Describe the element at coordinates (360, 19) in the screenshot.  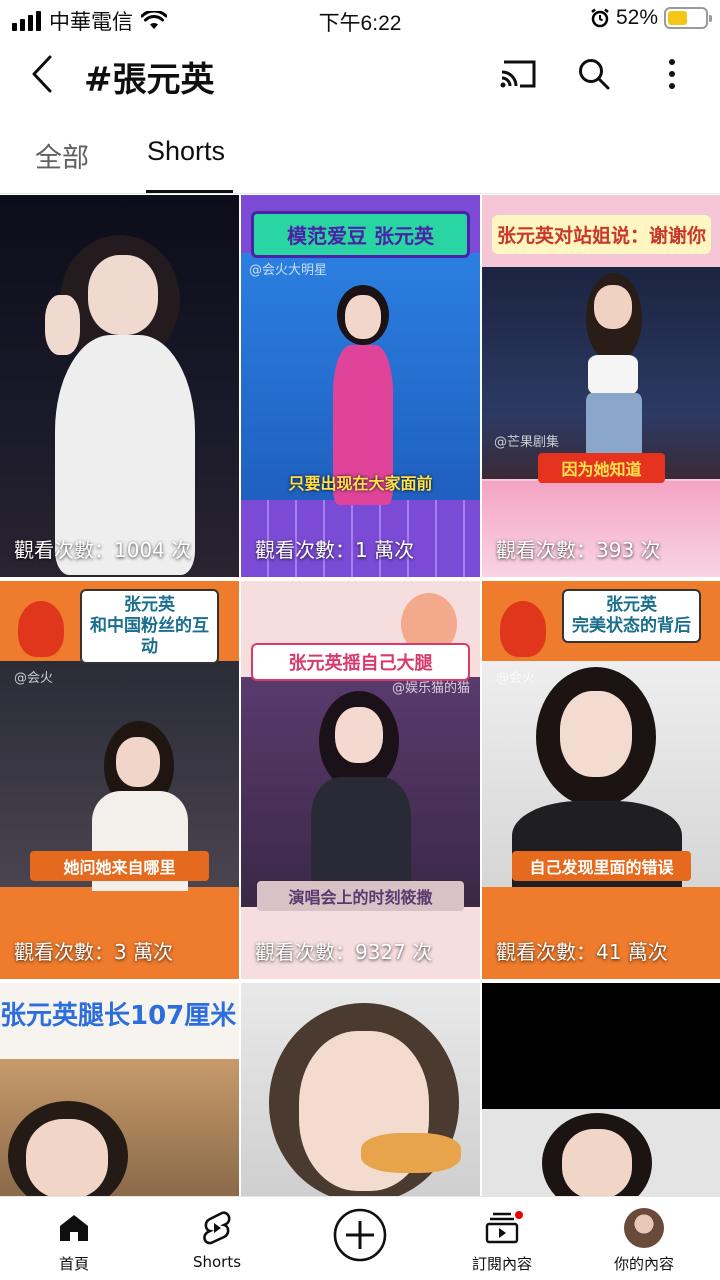
I see `status-bar: 中華電信 下午6:22 52%` at that location.